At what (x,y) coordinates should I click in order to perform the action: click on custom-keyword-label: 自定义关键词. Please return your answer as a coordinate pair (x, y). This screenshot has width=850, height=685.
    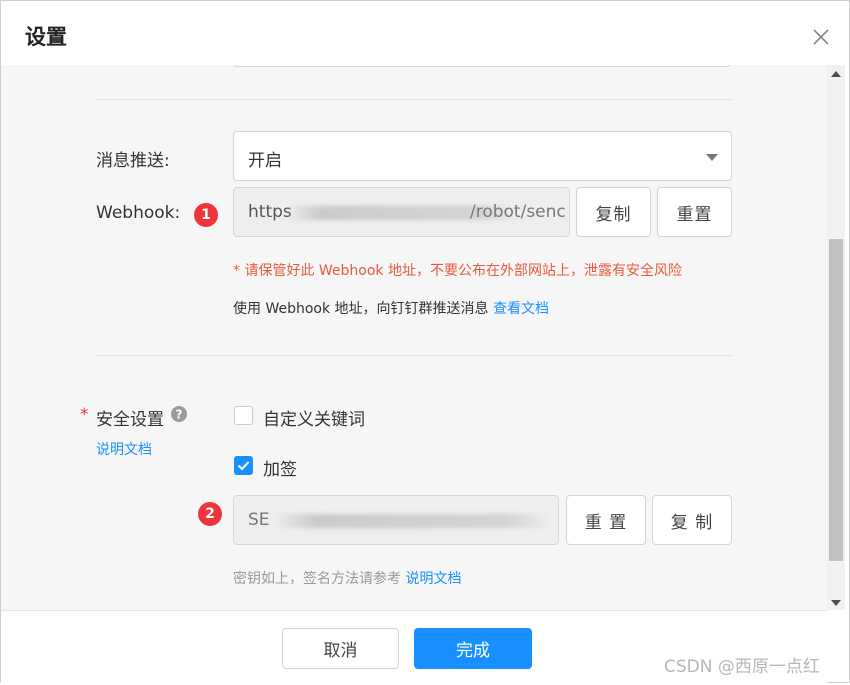
    Looking at the image, I should click on (314, 417).